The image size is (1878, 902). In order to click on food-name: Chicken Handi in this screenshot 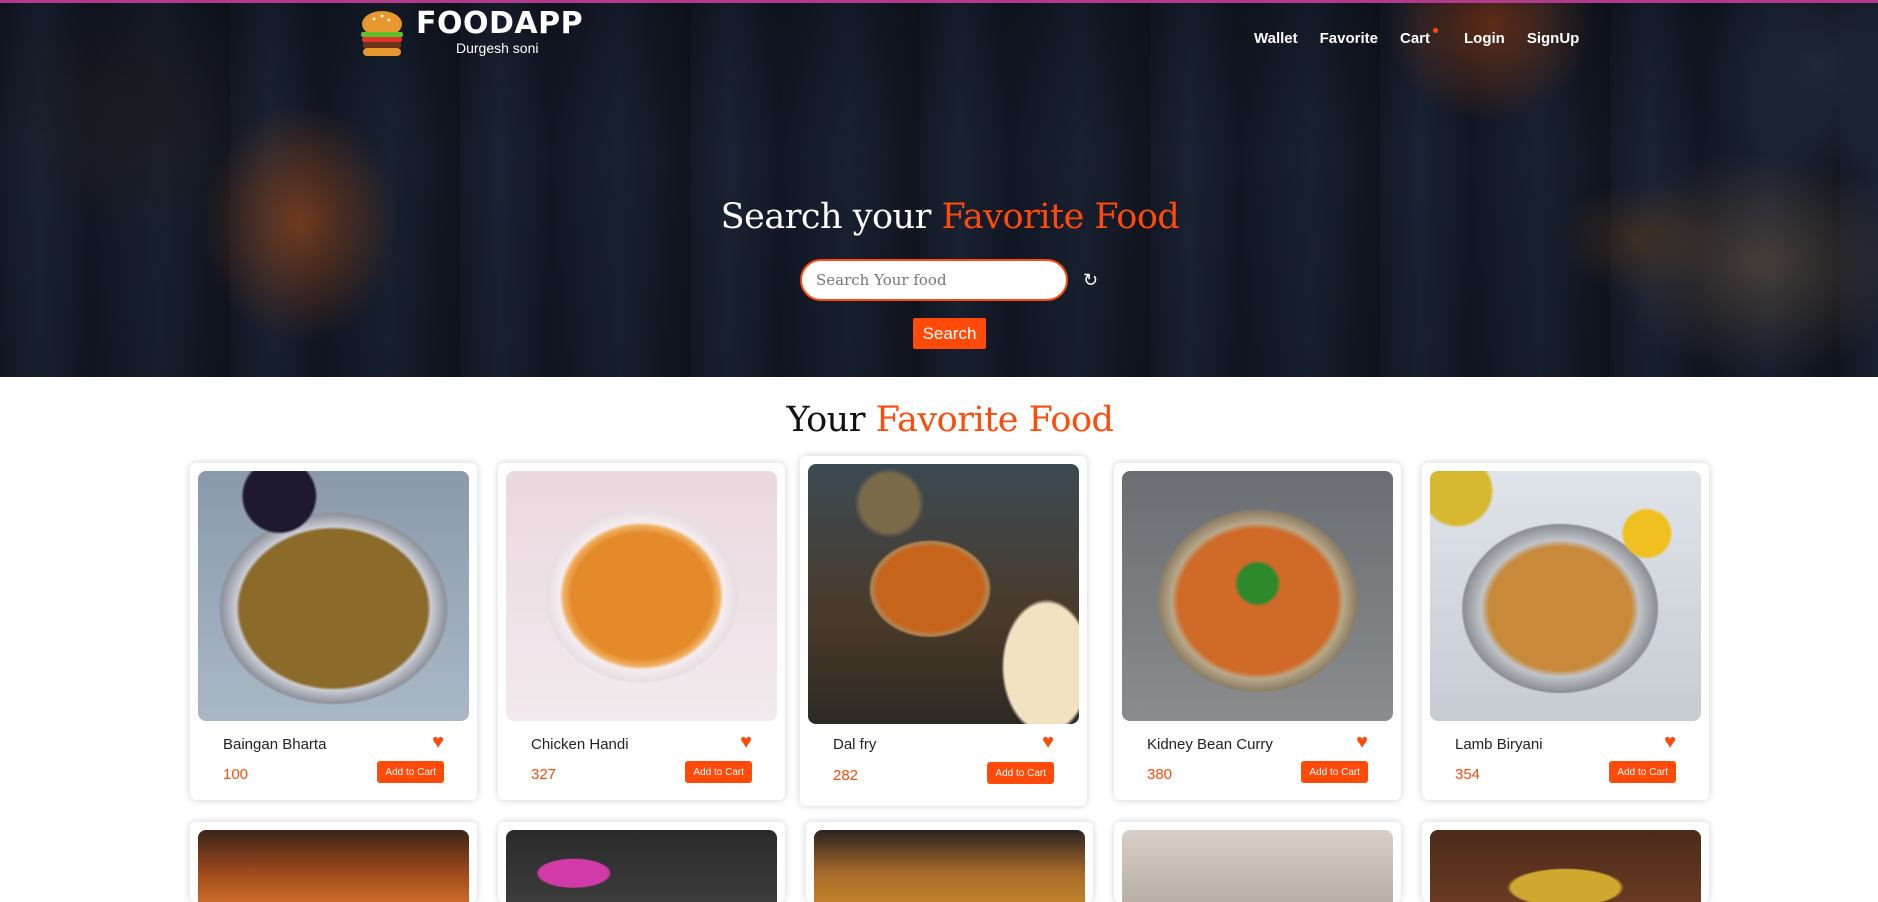, I will do `click(580, 744)`.